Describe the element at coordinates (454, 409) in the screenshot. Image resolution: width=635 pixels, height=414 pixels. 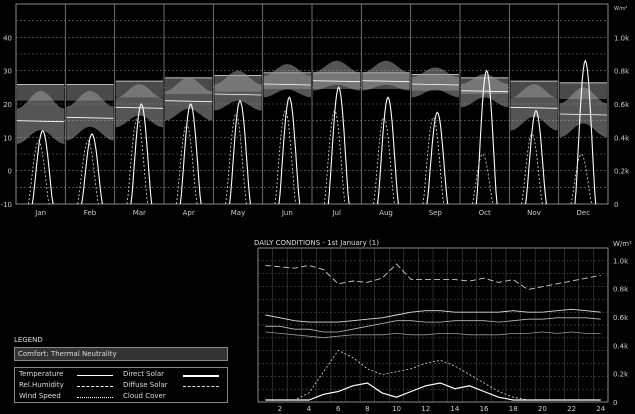
I see `daily-x-tick-label: 14` at that location.